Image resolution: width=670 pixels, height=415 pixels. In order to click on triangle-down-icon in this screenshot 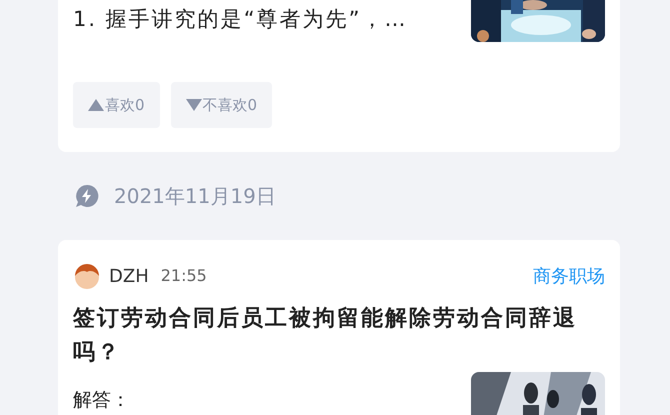, I will do `click(194, 105)`.